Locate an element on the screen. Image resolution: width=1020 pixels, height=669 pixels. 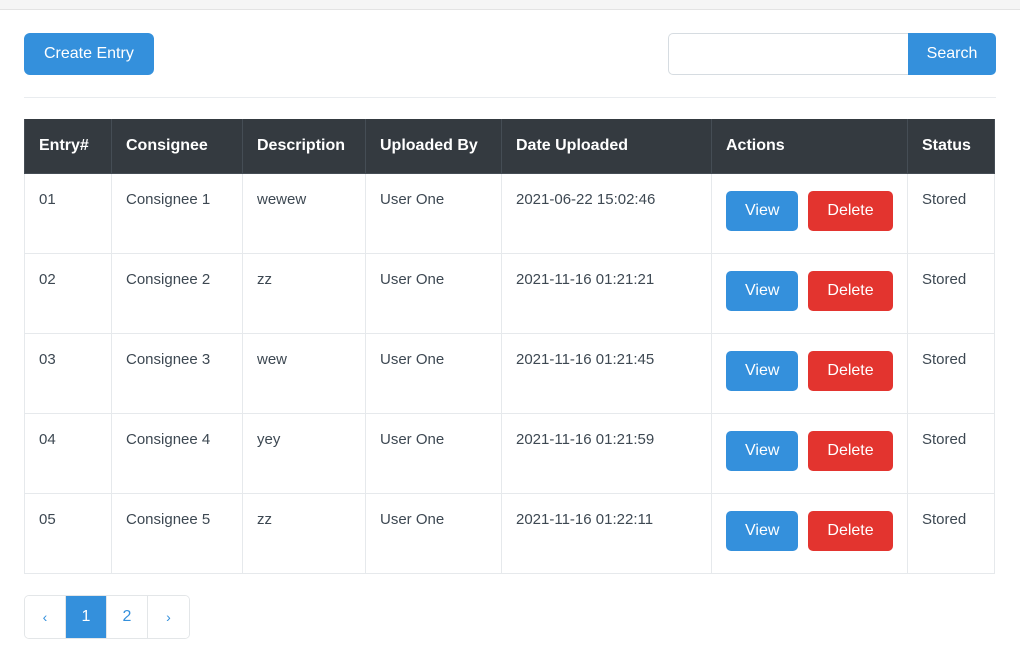
column-header-status: Status is located at coordinates (951, 146).